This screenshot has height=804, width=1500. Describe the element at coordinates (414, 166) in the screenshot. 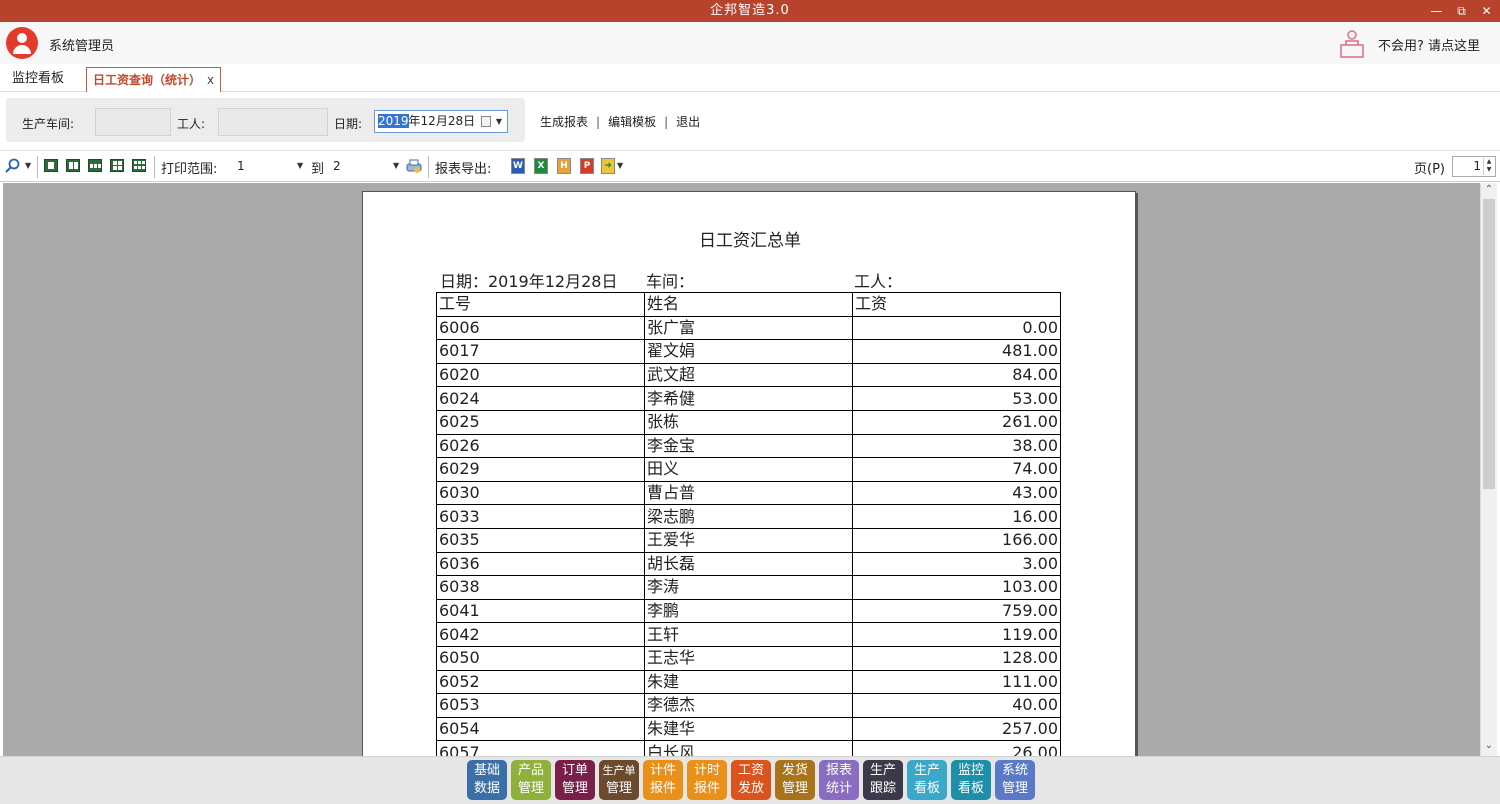

I see `print-icon` at that location.